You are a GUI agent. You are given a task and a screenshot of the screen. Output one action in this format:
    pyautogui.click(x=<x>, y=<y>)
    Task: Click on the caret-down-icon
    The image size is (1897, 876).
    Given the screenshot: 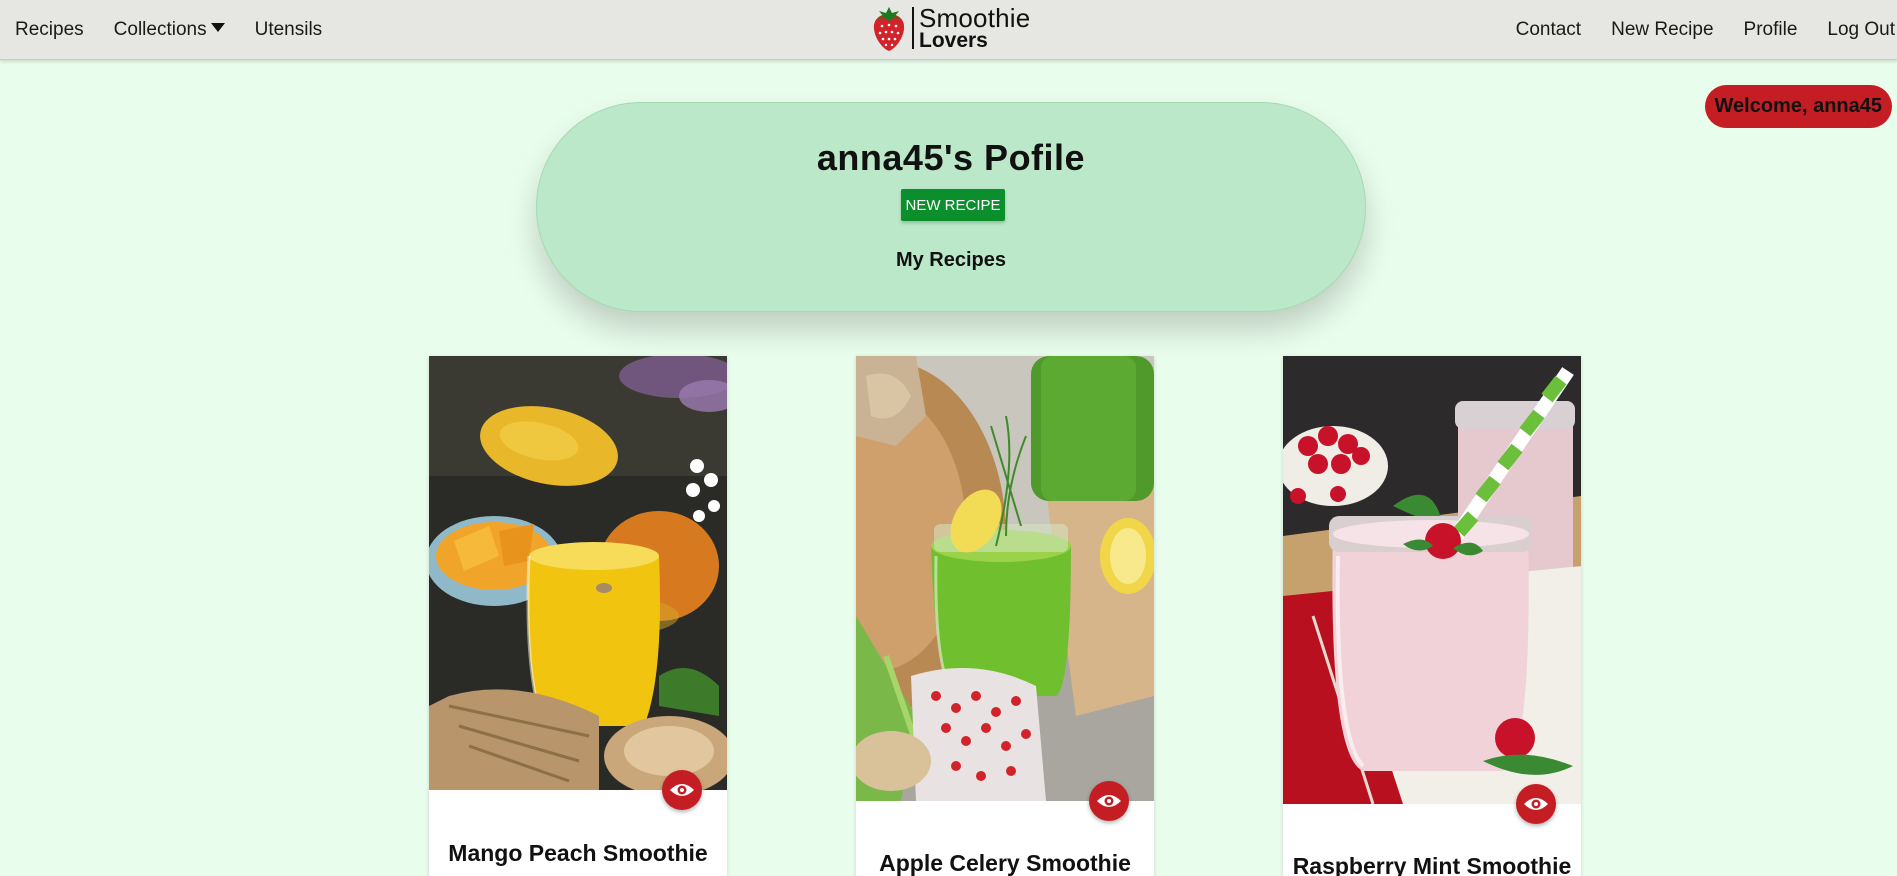 What is the action you would take?
    pyautogui.click(x=217, y=27)
    